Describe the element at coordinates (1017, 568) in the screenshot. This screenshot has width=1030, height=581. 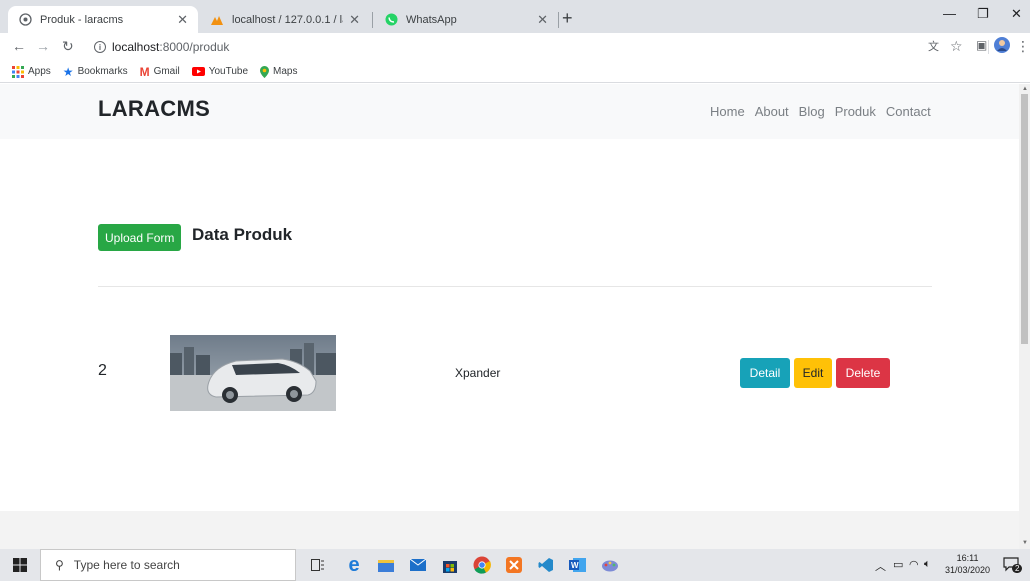
I see `notification-count: 2` at that location.